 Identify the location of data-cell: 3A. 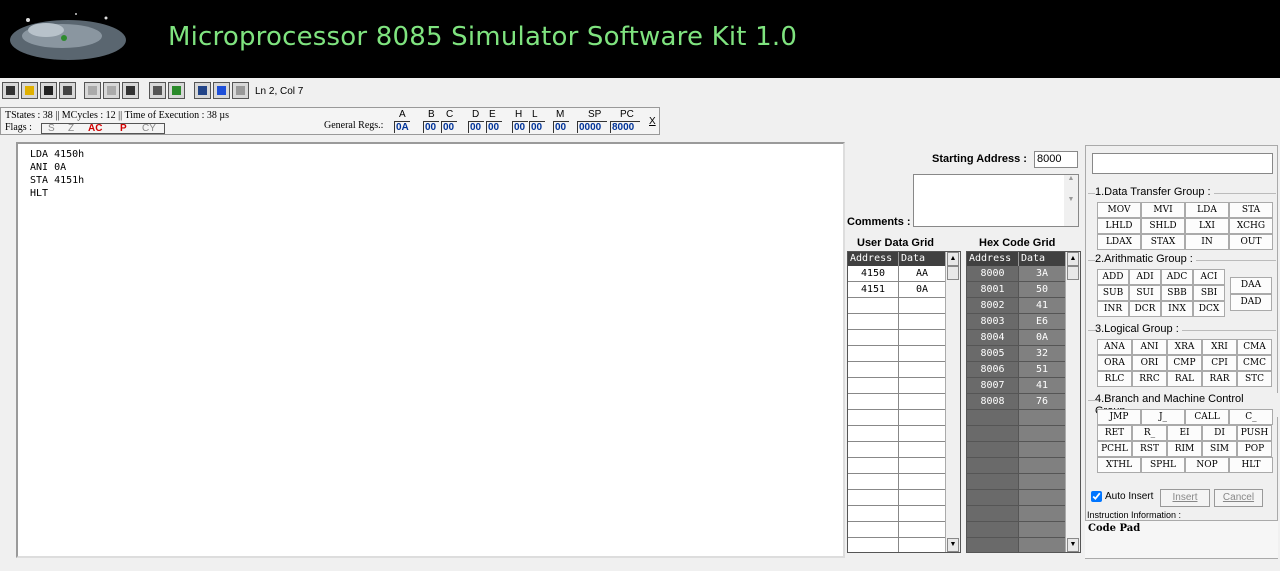
(1042, 274).